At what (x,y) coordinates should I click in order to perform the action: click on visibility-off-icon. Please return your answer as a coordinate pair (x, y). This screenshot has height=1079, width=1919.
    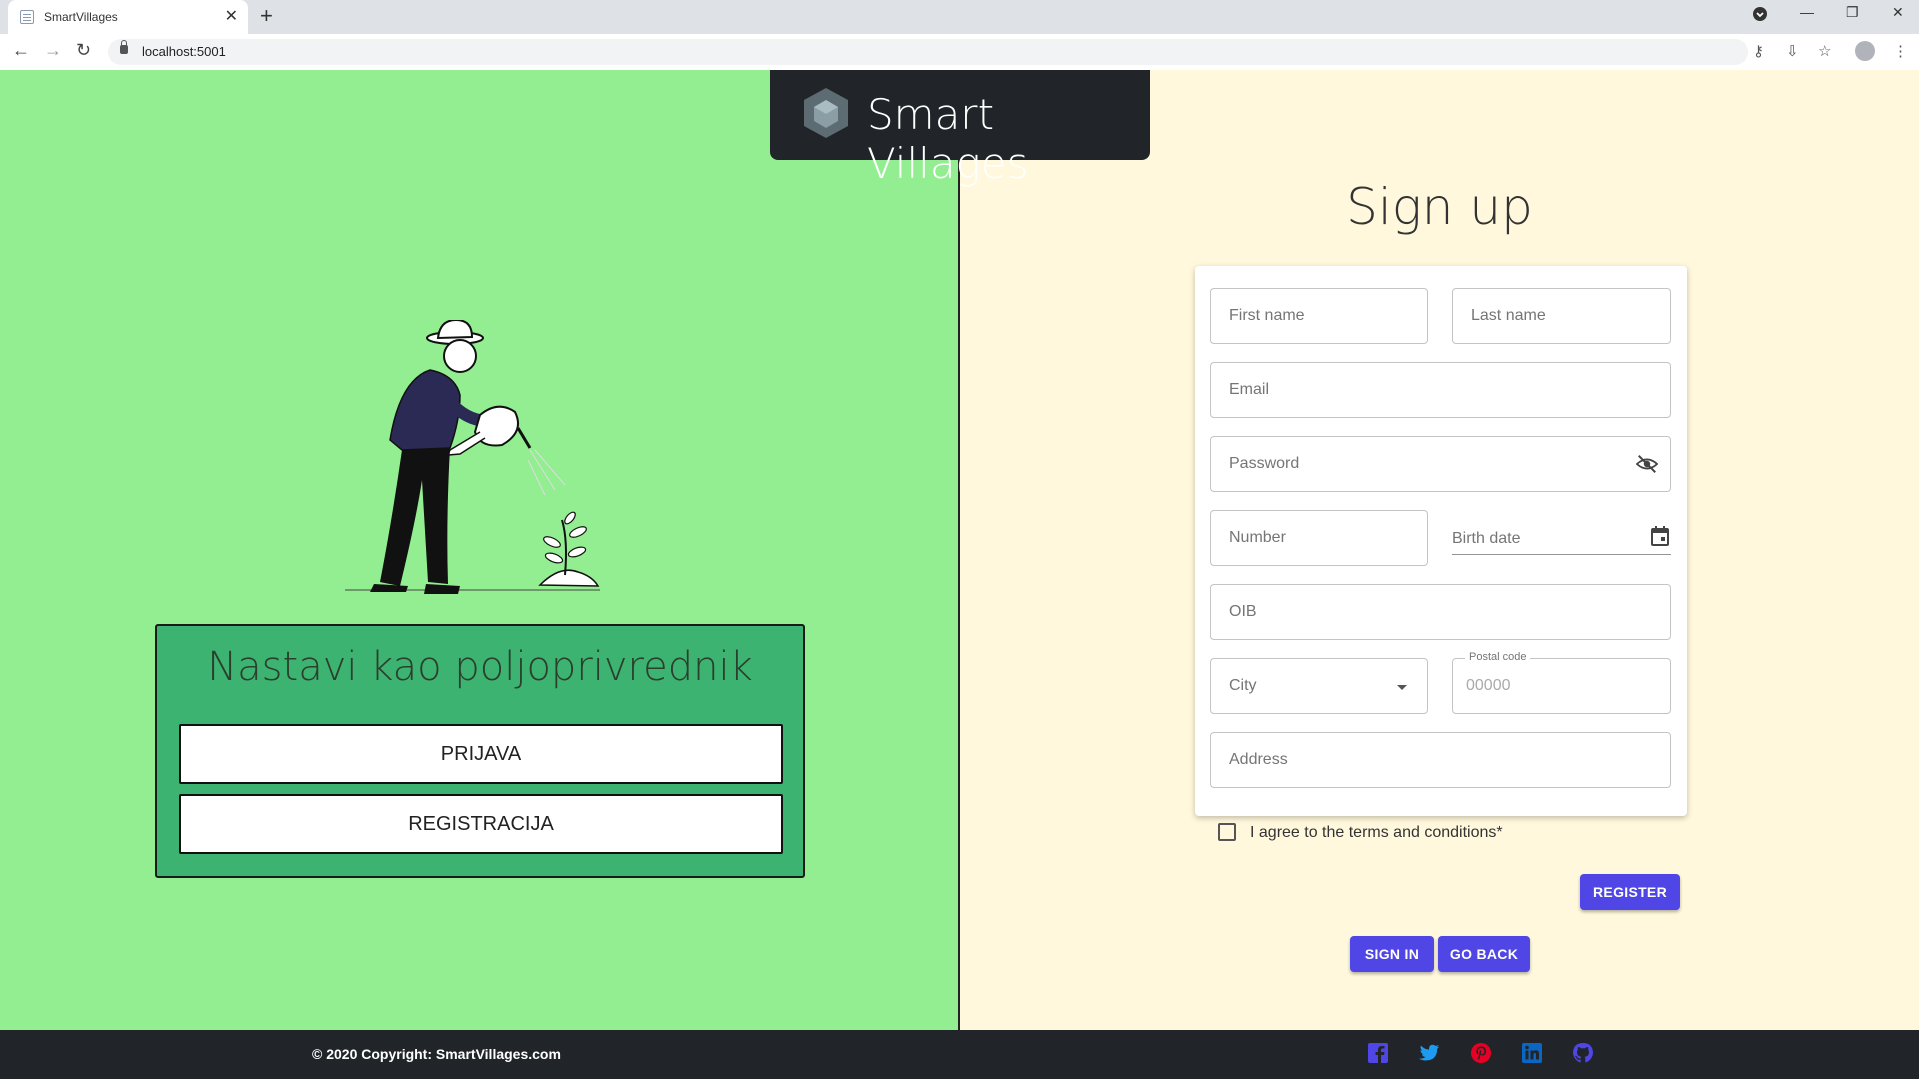
    Looking at the image, I should click on (1647, 466).